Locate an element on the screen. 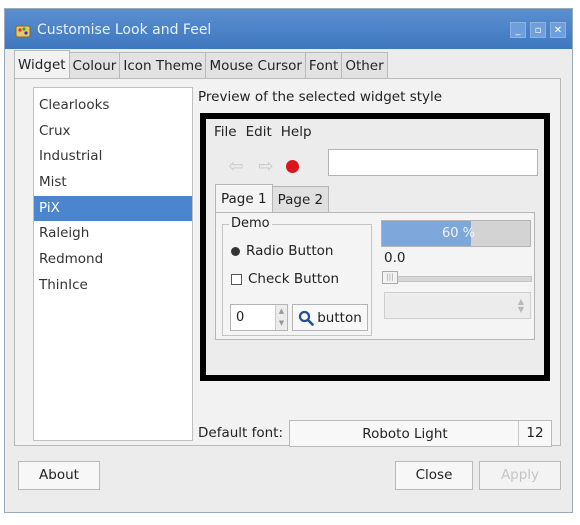 This screenshot has width=580, height=525. tab-widget: Widget is located at coordinates (42, 64).